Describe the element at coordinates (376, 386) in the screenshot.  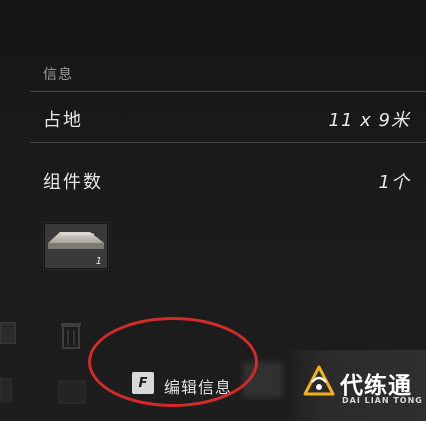
I see `watermark-title: 代练通` at that location.